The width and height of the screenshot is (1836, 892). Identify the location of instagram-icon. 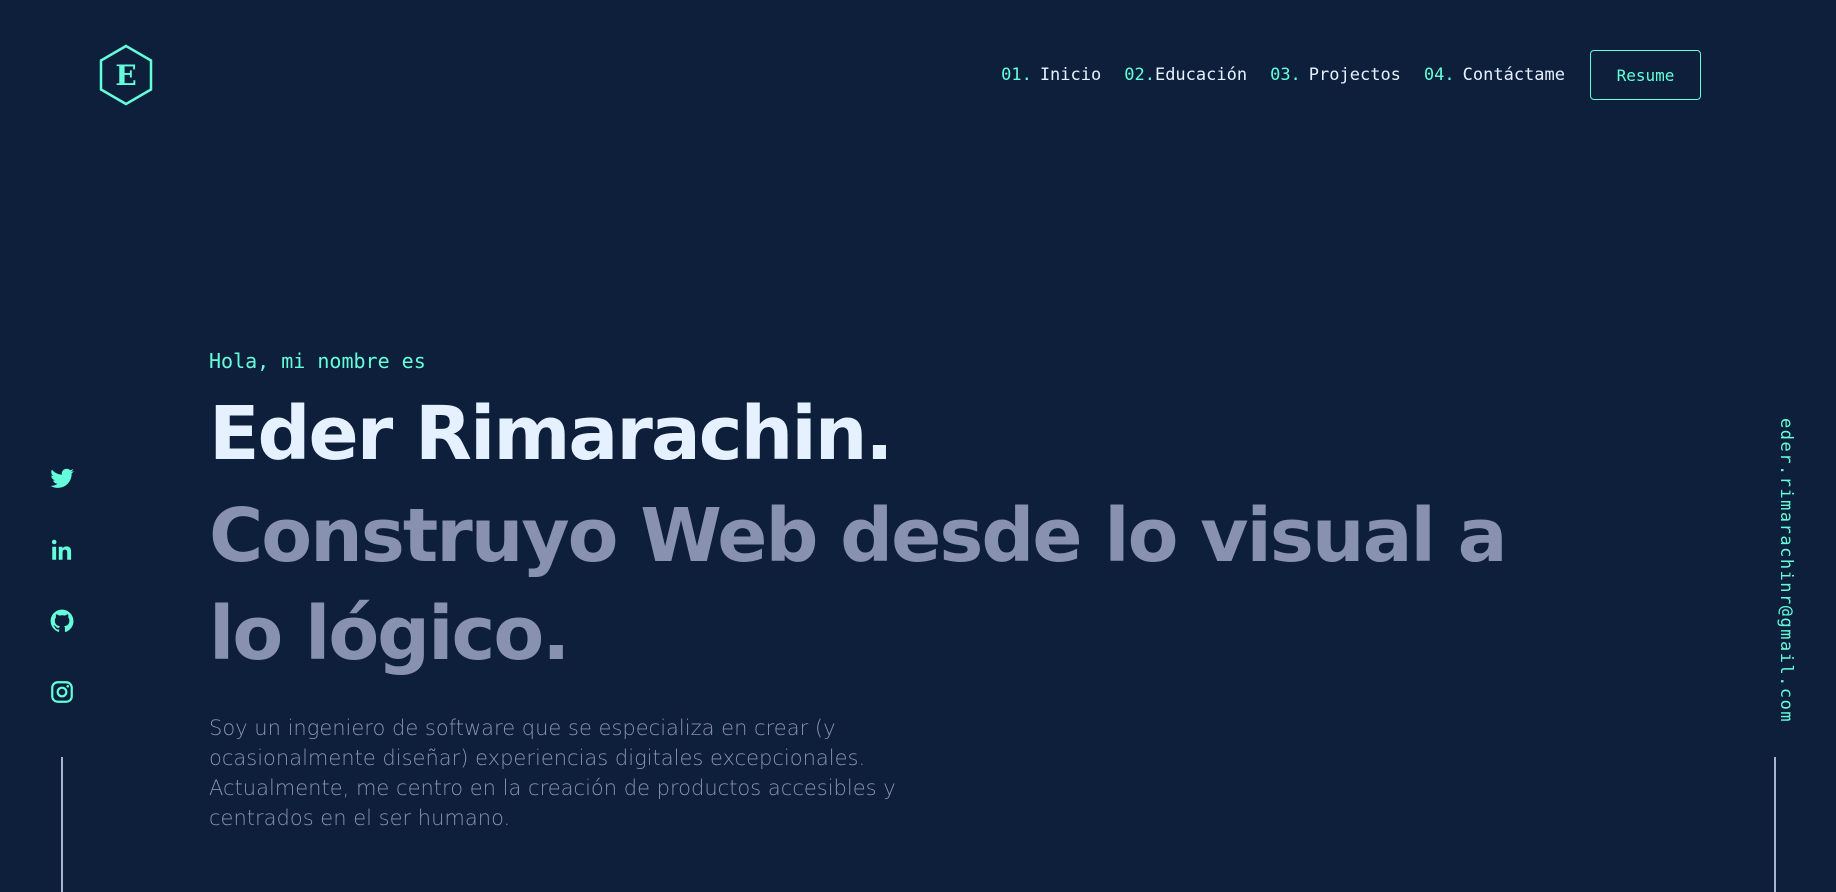
(62, 692).